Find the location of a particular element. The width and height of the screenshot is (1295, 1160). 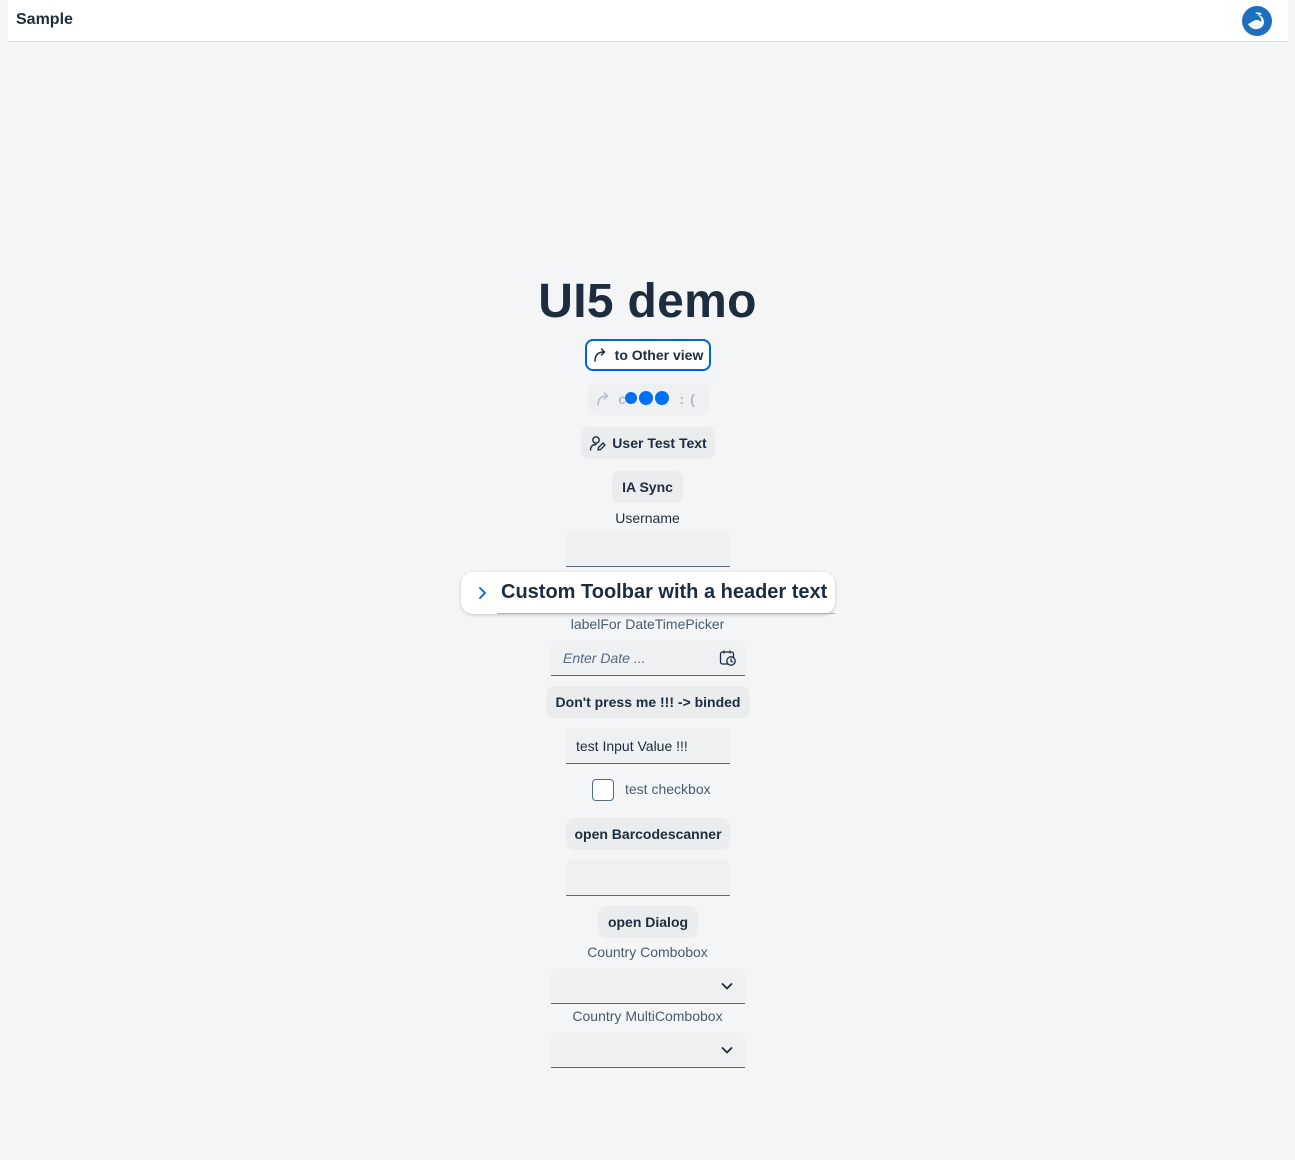

country-combobox is located at coordinates (648, 986).